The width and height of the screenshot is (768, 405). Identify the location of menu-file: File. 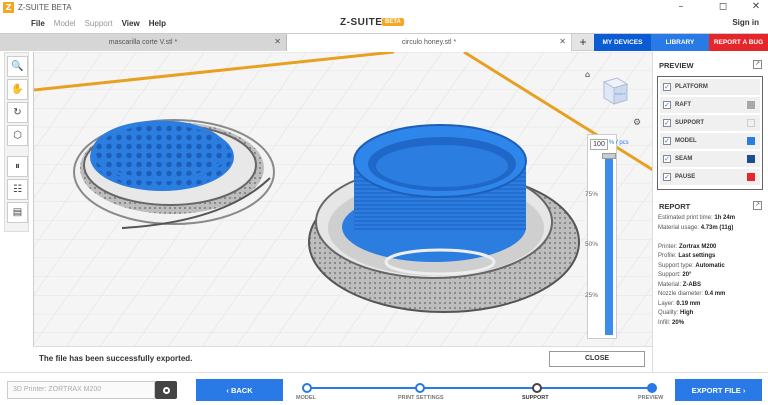
(38, 23).